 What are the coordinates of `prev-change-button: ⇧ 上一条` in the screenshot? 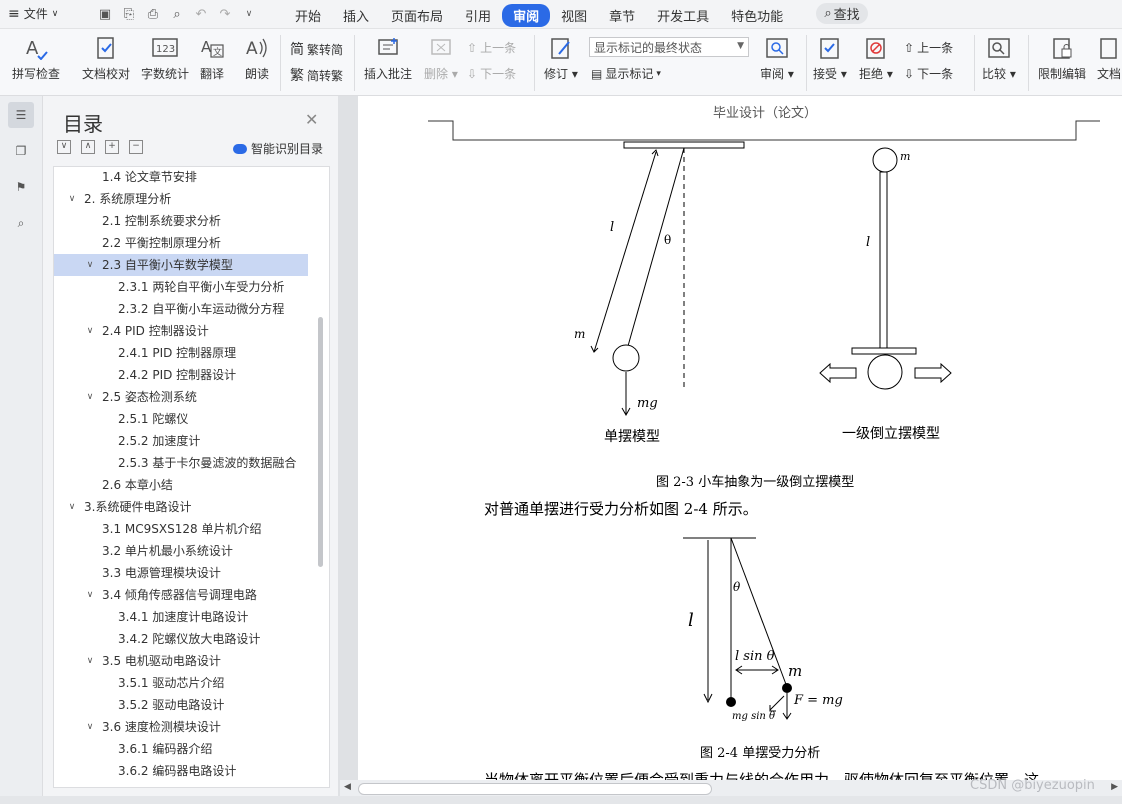 It's located at (928, 47).